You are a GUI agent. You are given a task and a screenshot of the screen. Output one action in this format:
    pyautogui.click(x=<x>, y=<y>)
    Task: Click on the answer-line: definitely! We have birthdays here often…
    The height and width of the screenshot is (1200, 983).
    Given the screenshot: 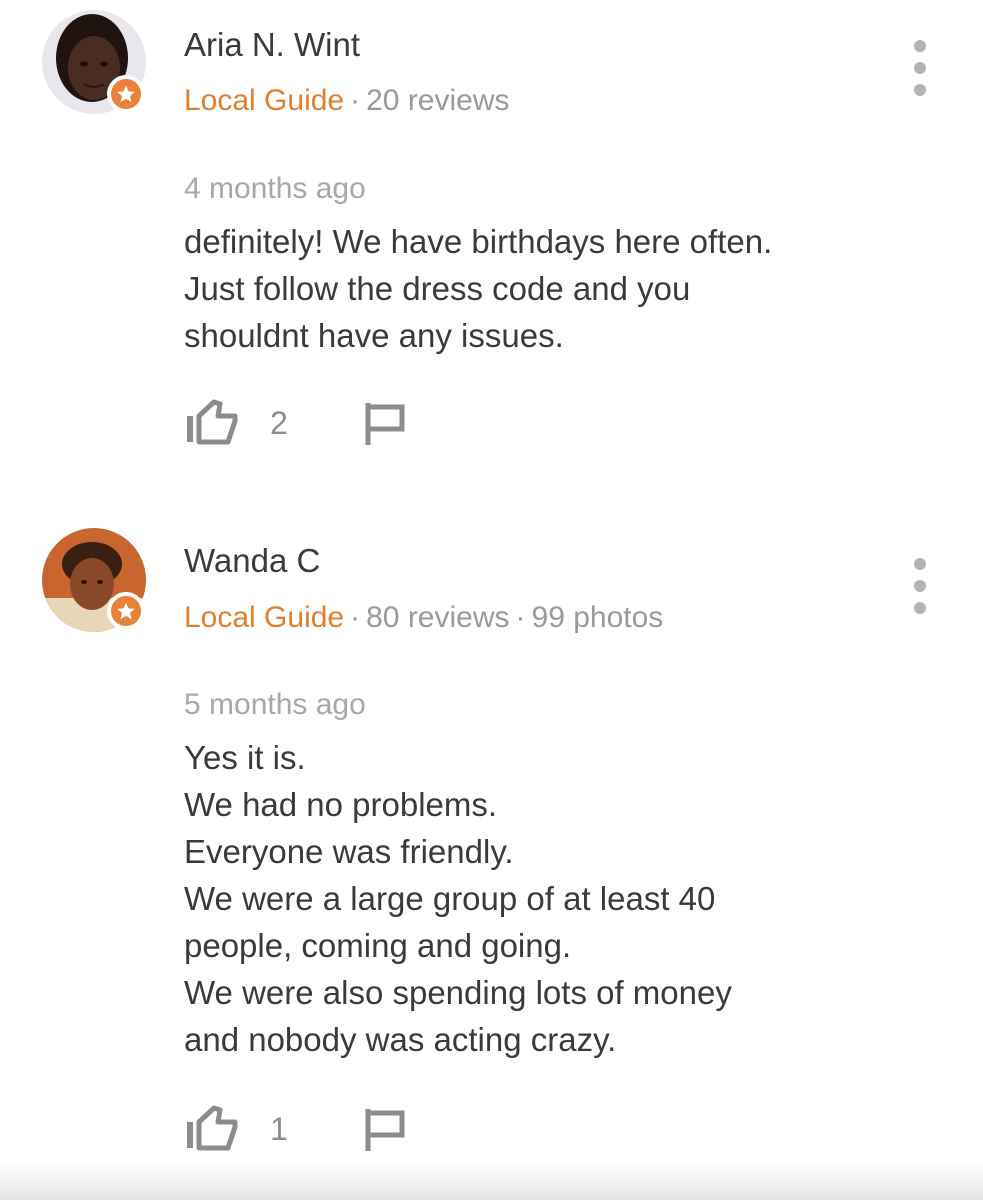 What is the action you would take?
    pyautogui.click(x=478, y=241)
    